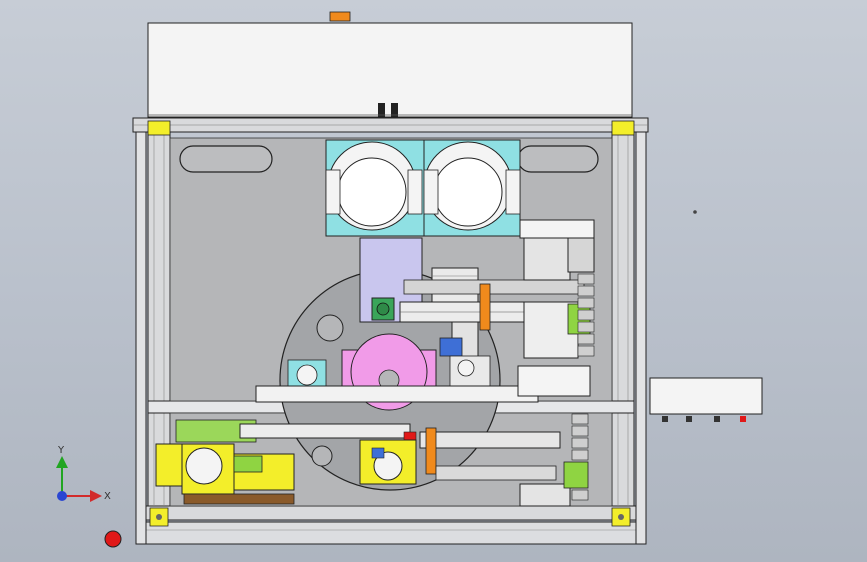 This screenshot has height=562, width=867. Describe the element at coordinates (83, 473) in the screenshot. I see `coordinate-triad-icon: Y X` at that location.